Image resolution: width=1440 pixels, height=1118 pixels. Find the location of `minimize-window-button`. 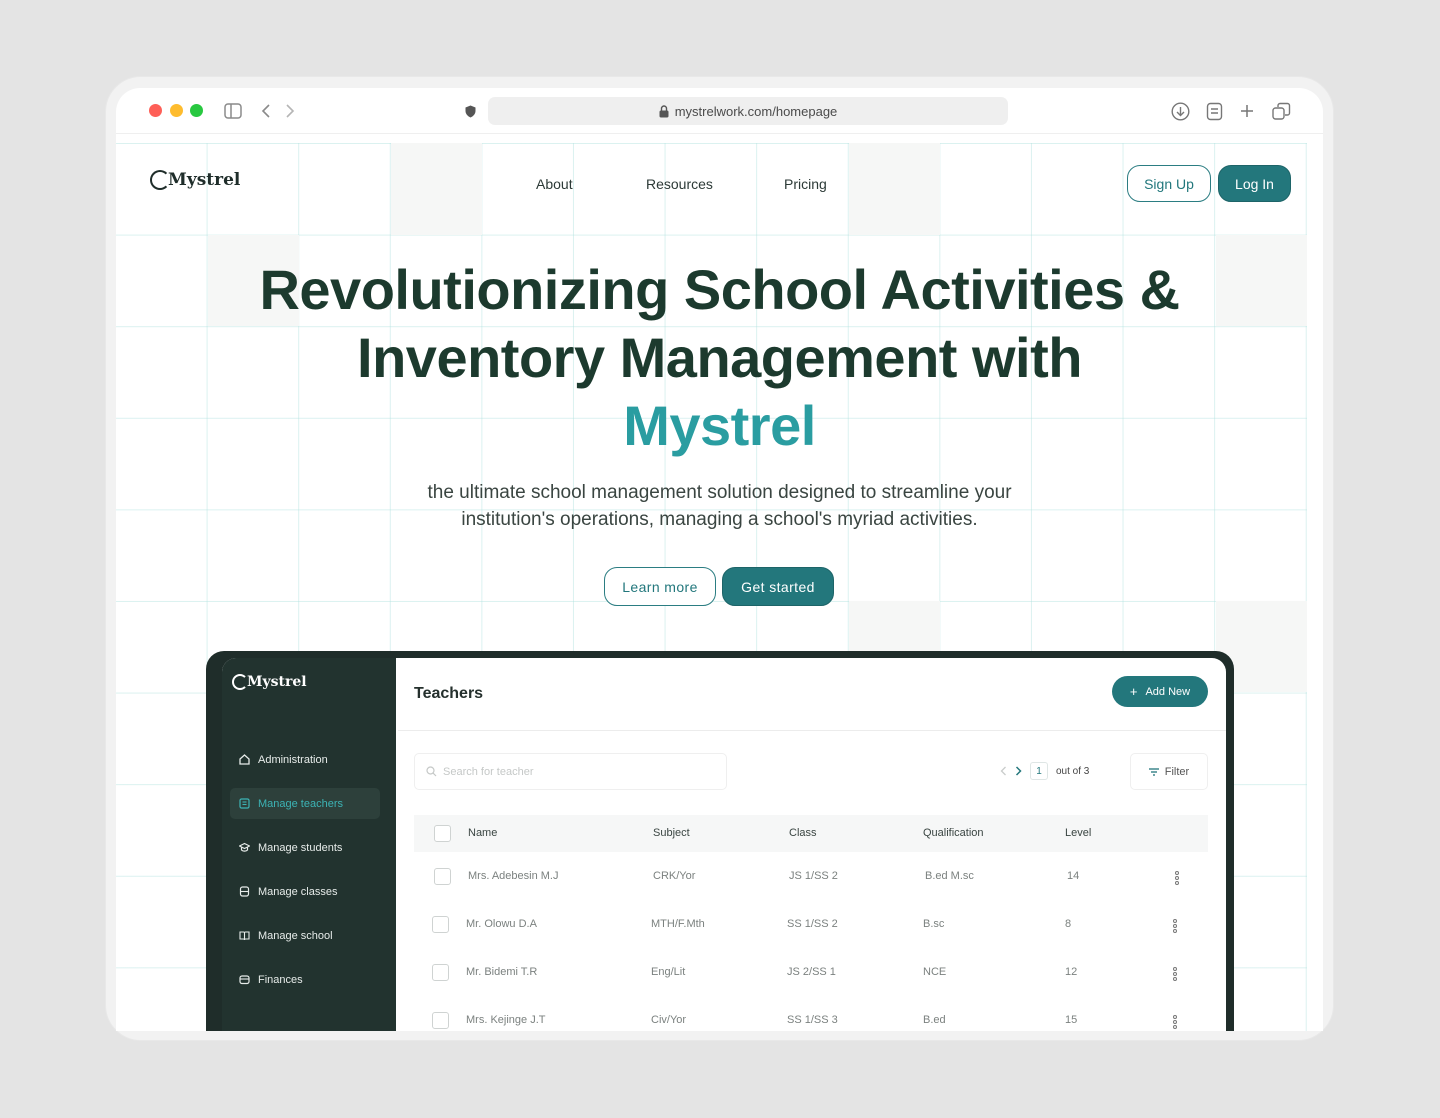

minimize-window-button is located at coordinates (176, 110).